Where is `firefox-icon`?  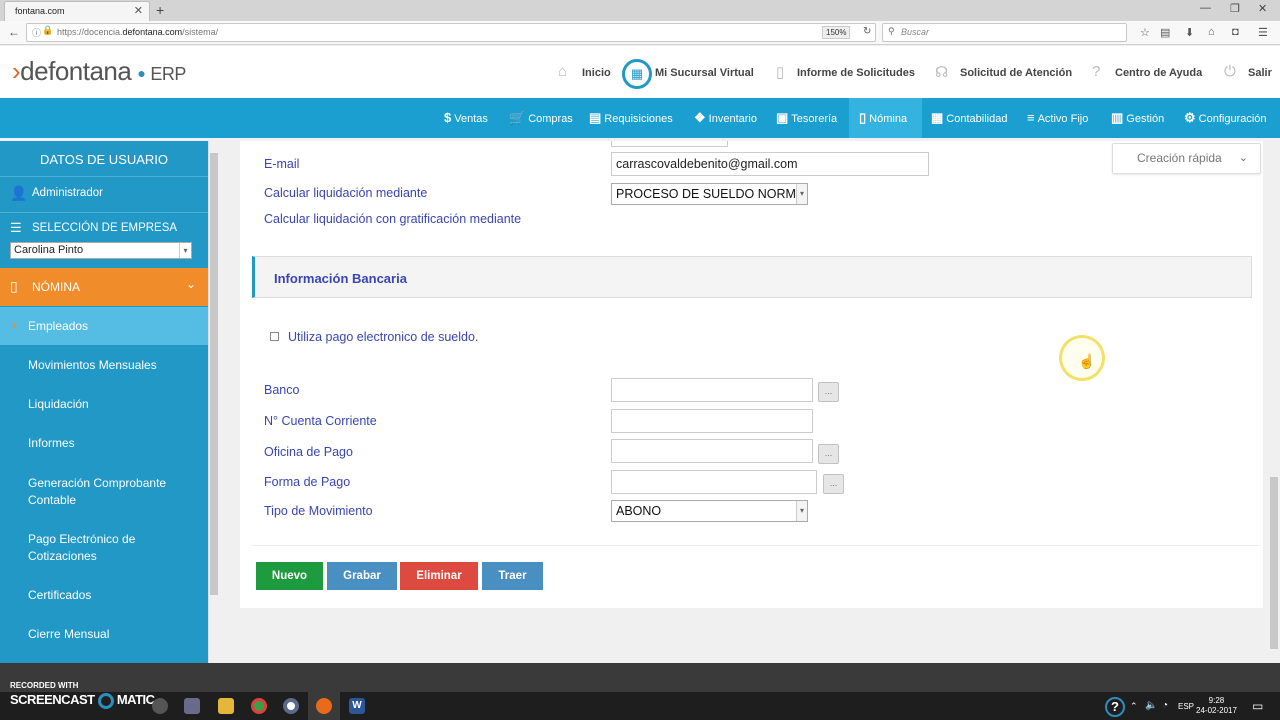
firefox-icon is located at coordinates (324, 706).